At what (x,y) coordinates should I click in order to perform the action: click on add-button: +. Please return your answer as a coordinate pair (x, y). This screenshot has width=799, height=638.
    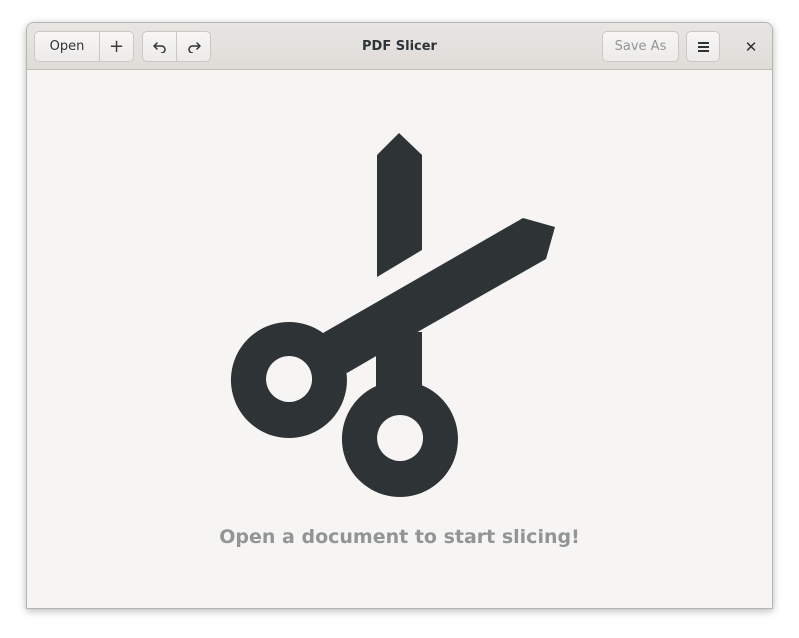
    Looking at the image, I should click on (116, 46).